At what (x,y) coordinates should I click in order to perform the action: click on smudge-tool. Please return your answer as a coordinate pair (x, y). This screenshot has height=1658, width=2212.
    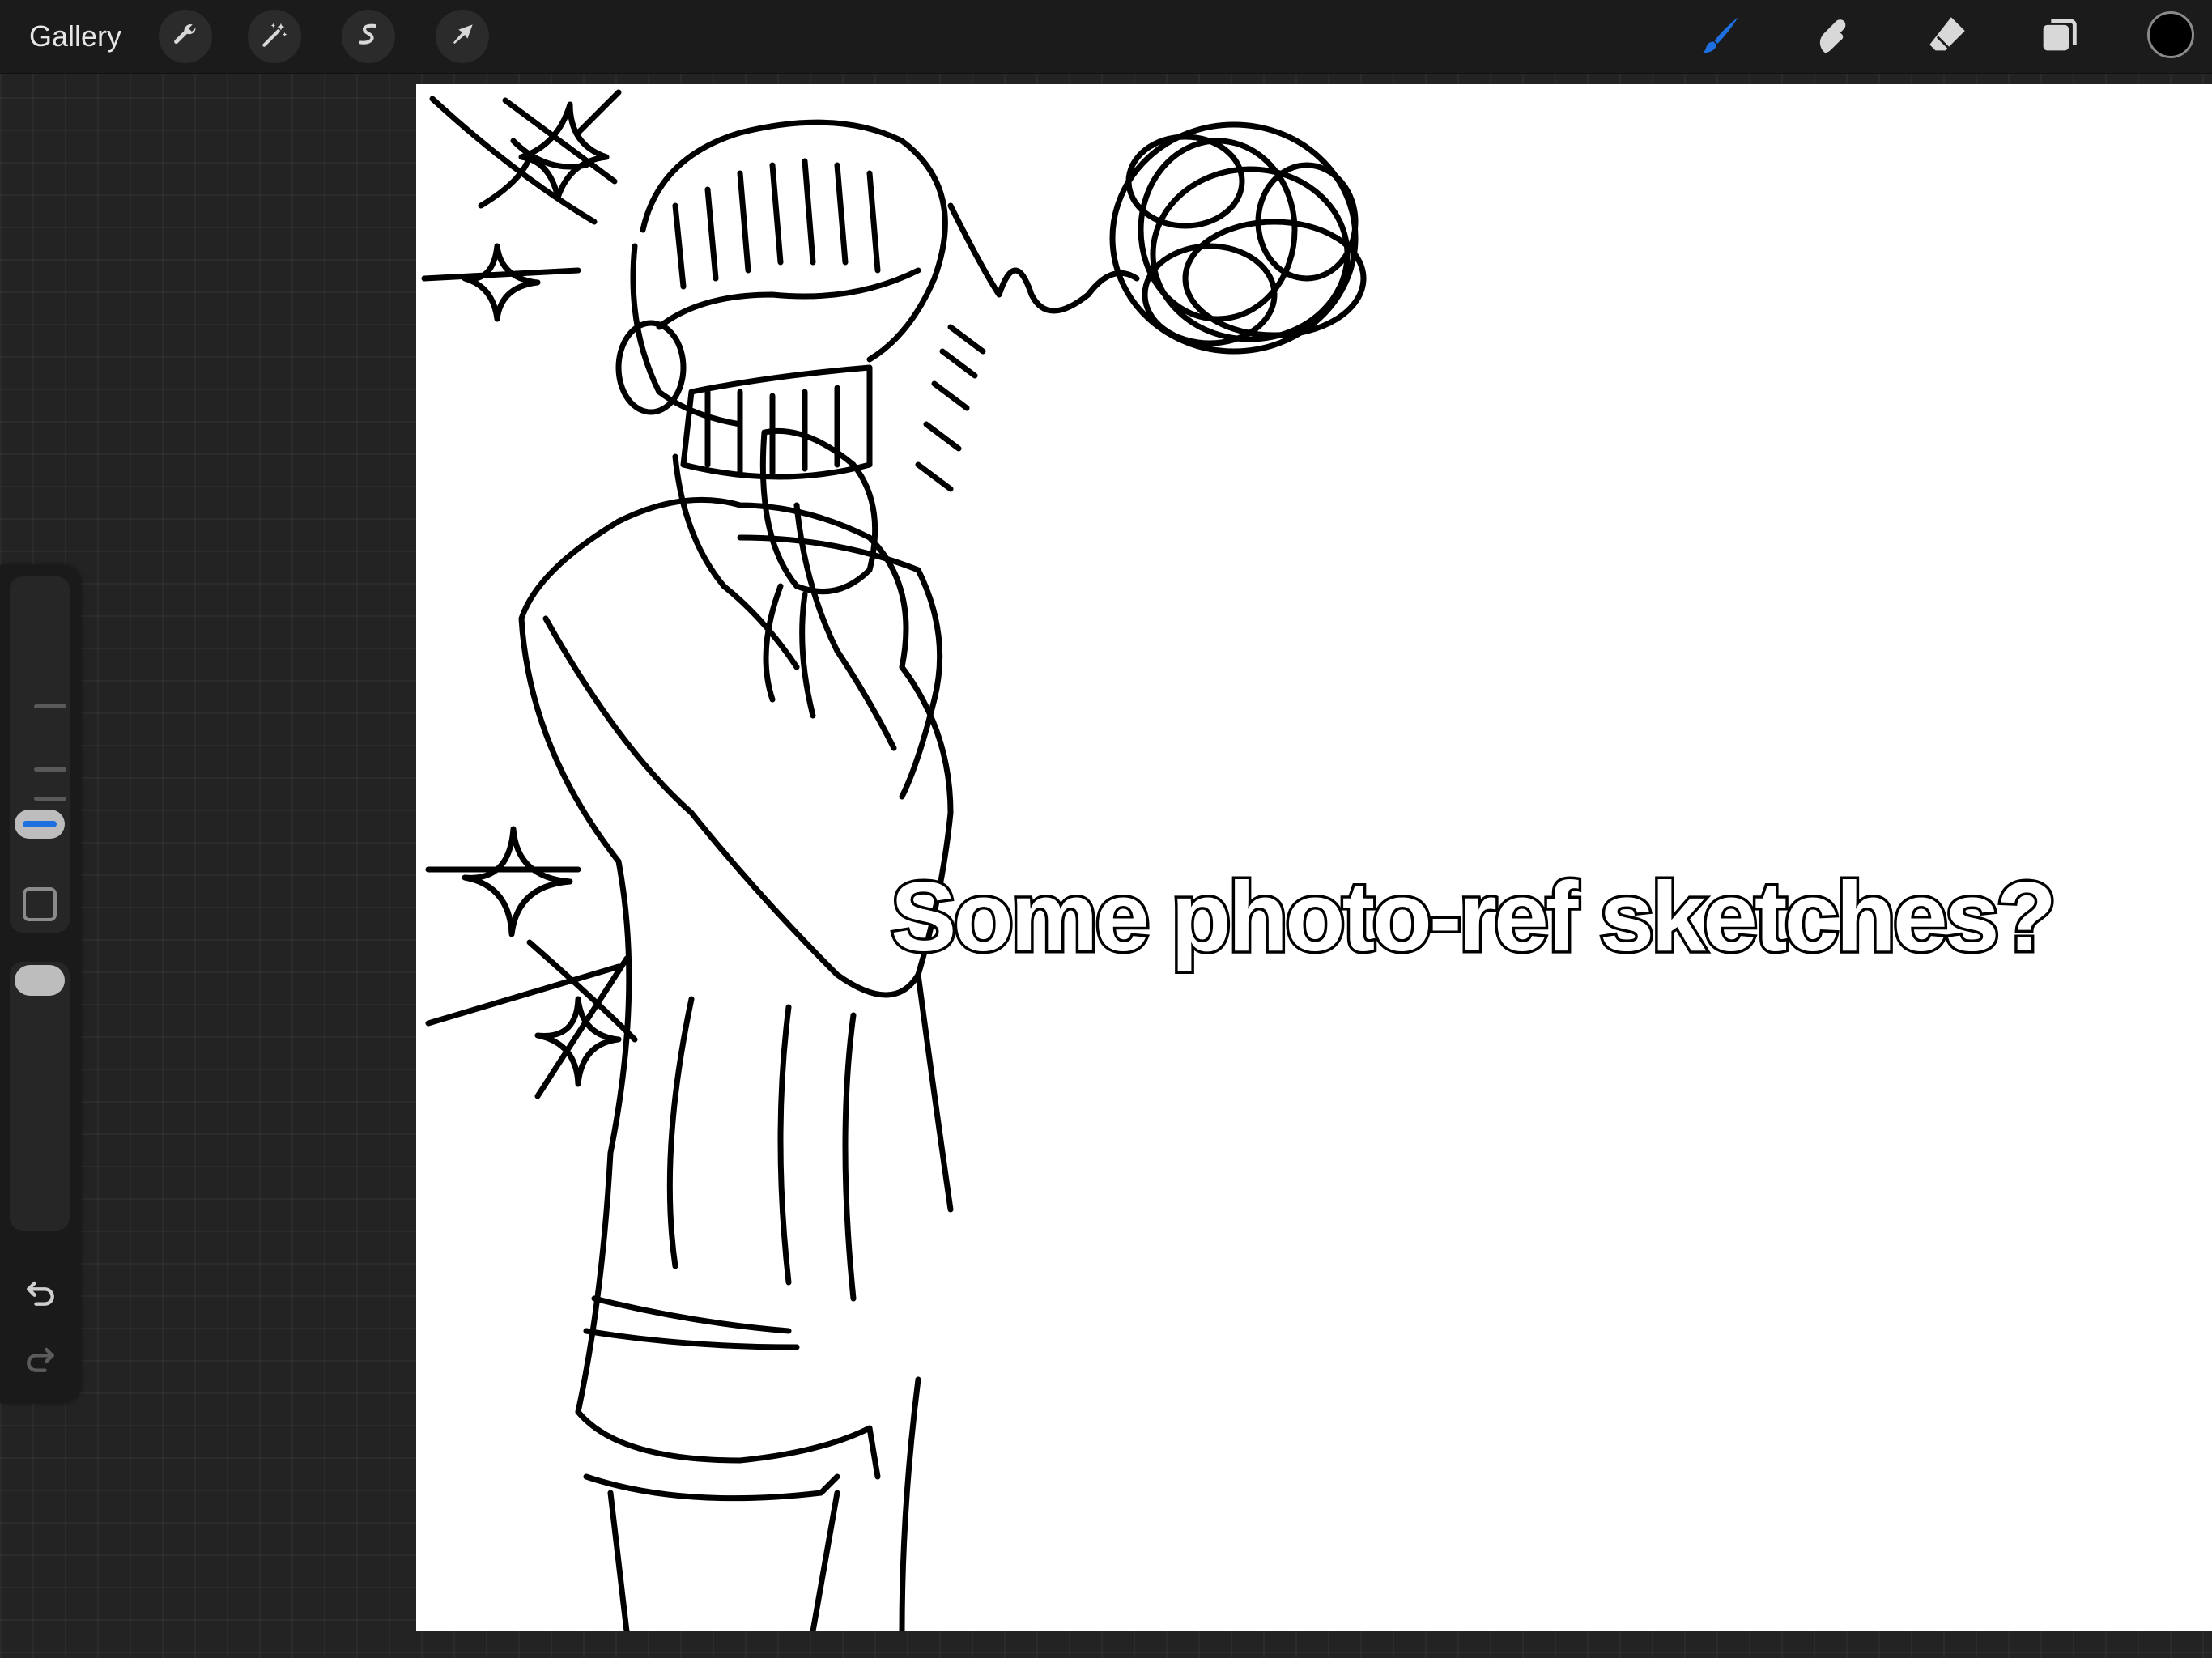
    Looking at the image, I should click on (1832, 36).